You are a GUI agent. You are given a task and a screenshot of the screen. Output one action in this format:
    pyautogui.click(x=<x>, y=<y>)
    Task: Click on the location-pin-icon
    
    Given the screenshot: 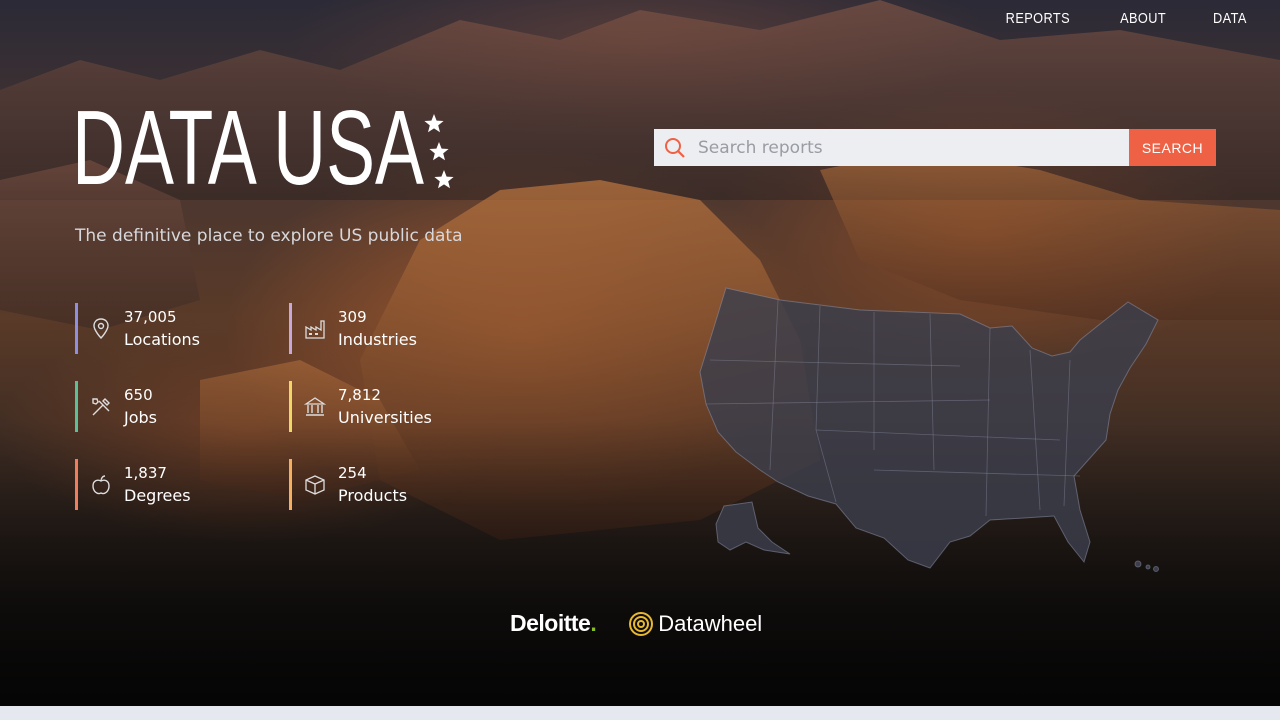 What is the action you would take?
    pyautogui.click(x=101, y=328)
    